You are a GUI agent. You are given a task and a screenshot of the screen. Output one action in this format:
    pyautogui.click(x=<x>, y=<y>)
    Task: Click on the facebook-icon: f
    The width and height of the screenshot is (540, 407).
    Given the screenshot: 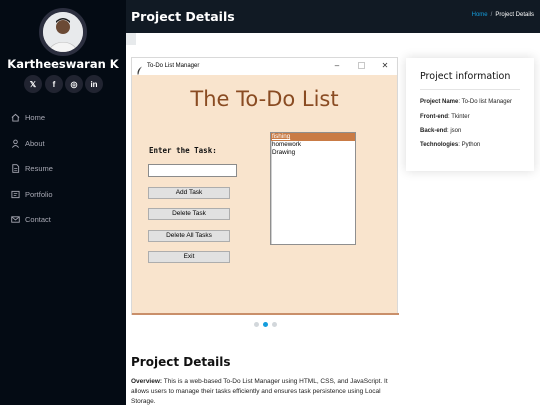 What is the action you would take?
    pyautogui.click(x=54, y=84)
    